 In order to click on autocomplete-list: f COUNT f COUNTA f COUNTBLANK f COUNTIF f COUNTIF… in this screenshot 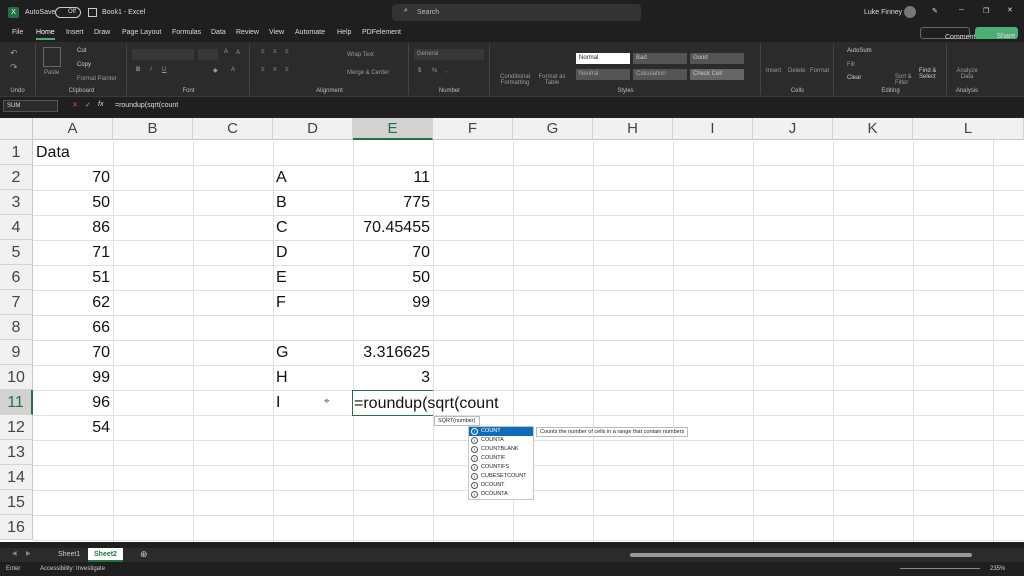, I will do `click(501, 463)`.